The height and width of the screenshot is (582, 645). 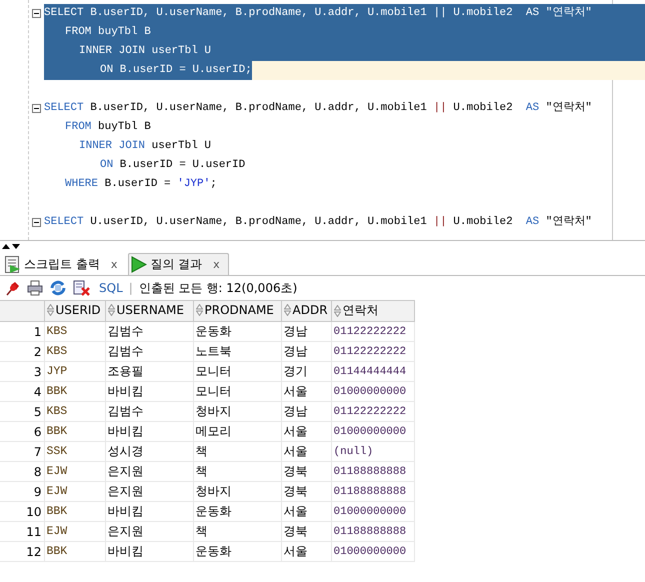 What do you see at coordinates (22, 452) in the screenshot?
I see `row-number: 7` at bounding box center [22, 452].